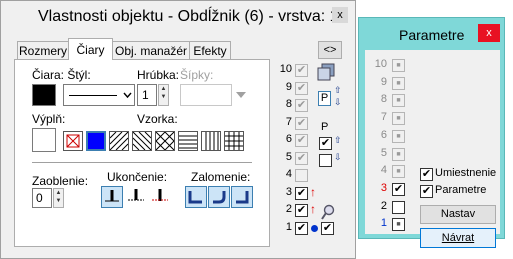  I want to click on parameters-label: Parametre, so click(461, 190).